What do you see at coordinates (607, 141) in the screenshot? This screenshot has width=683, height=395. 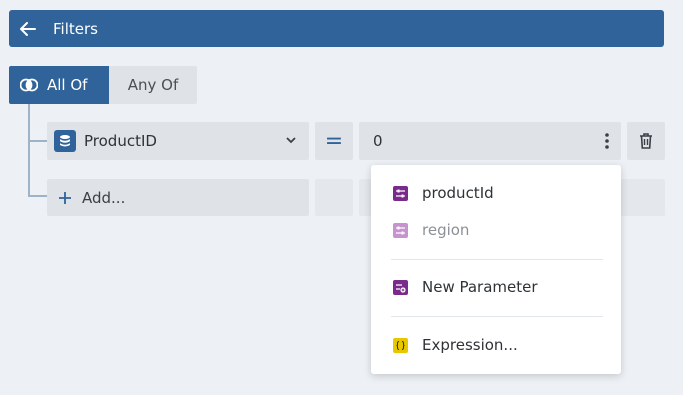 I see `more-options-icon` at bounding box center [607, 141].